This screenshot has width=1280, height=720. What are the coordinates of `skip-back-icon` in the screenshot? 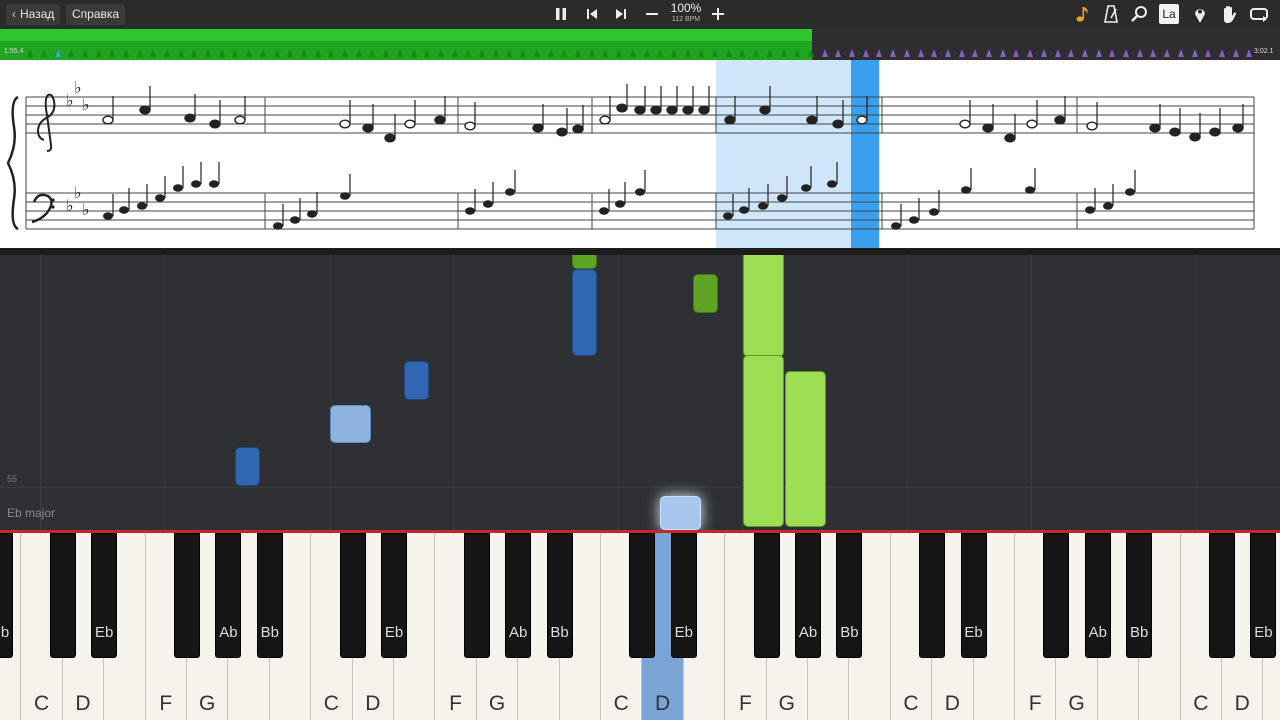 It's located at (592, 14).